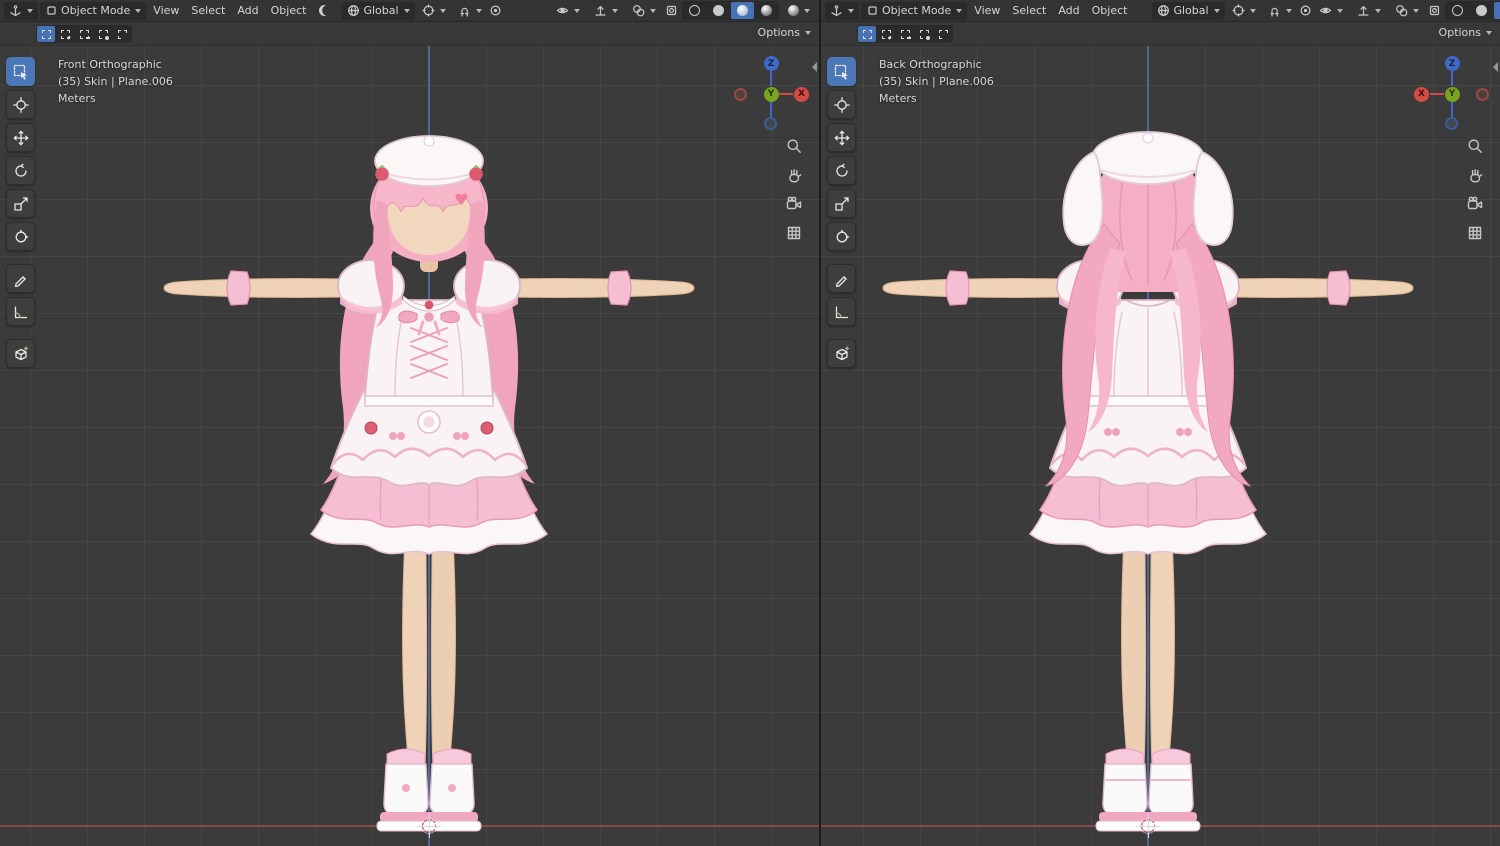  I want to click on shading-dropdown-button, so click(799, 11).